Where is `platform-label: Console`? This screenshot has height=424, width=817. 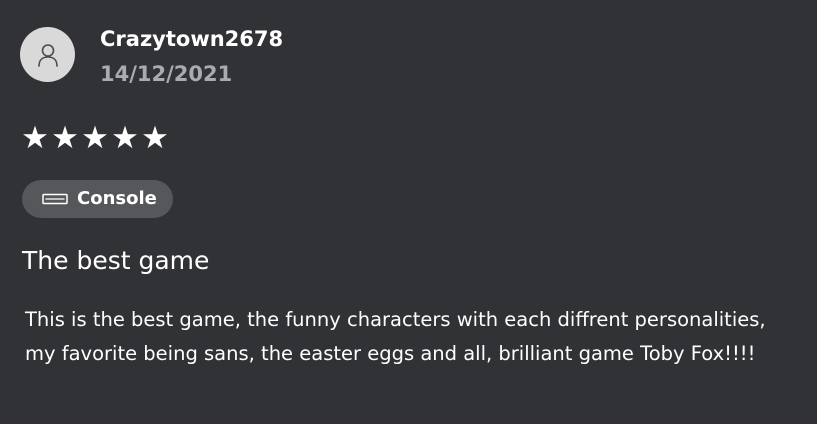
platform-label: Console is located at coordinates (117, 198).